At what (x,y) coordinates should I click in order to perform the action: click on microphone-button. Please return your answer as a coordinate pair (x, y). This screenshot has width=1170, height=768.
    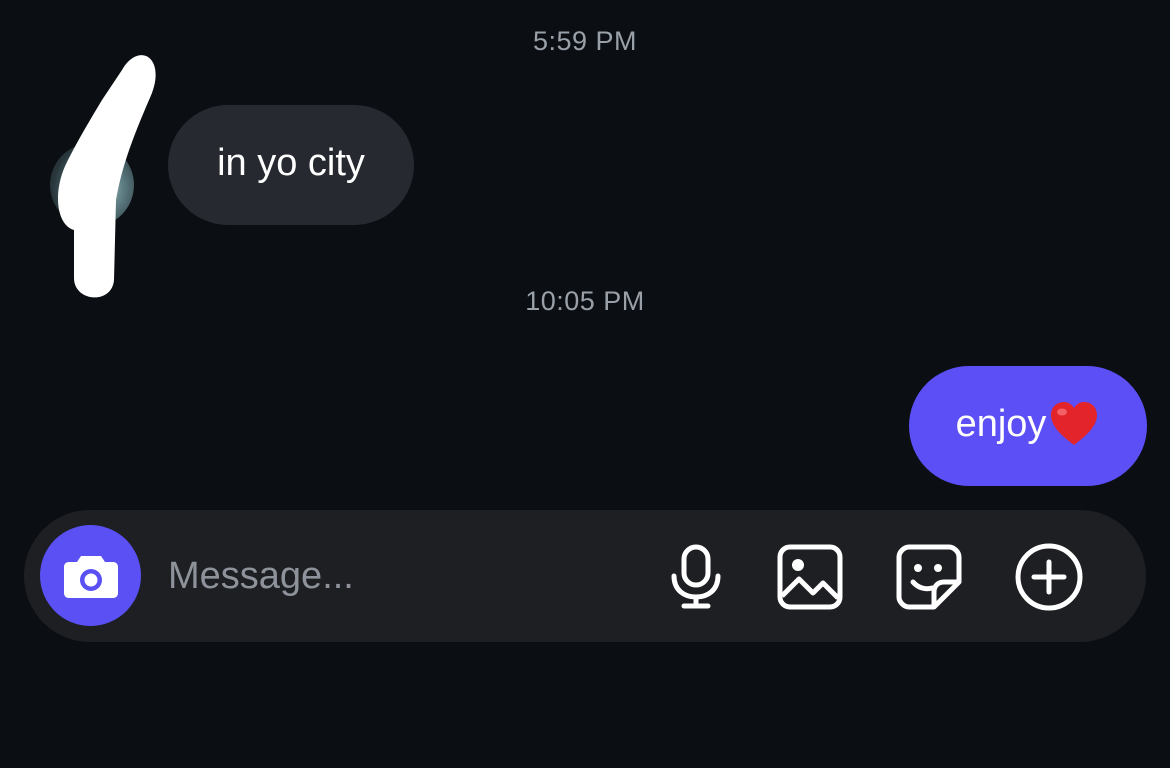
    Looking at the image, I should click on (696, 577).